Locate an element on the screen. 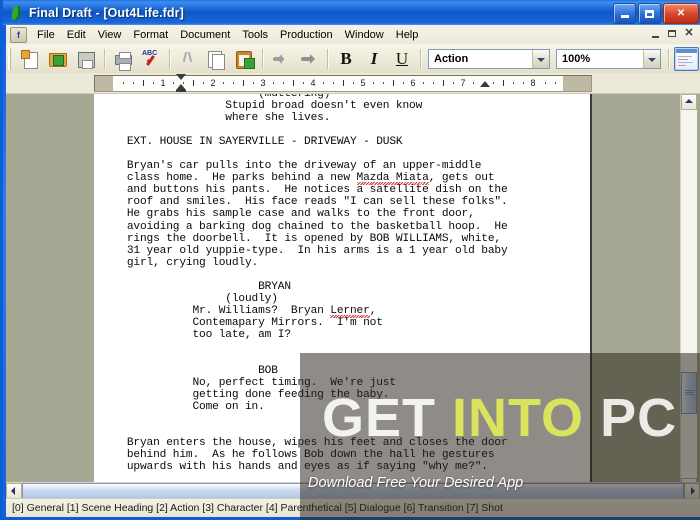 The width and height of the screenshot is (700, 520). italic-button: I is located at coordinates (374, 59).